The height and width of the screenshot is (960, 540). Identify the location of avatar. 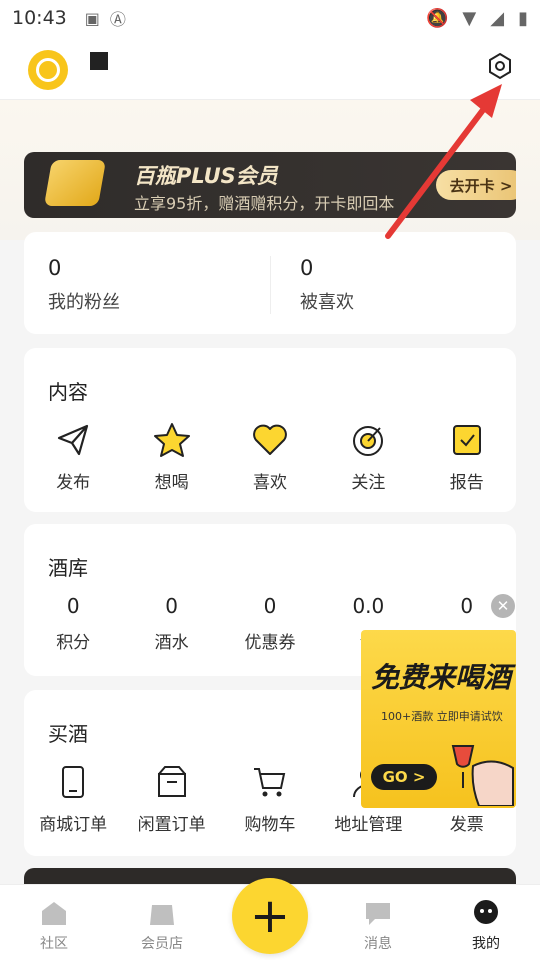
(48, 70).